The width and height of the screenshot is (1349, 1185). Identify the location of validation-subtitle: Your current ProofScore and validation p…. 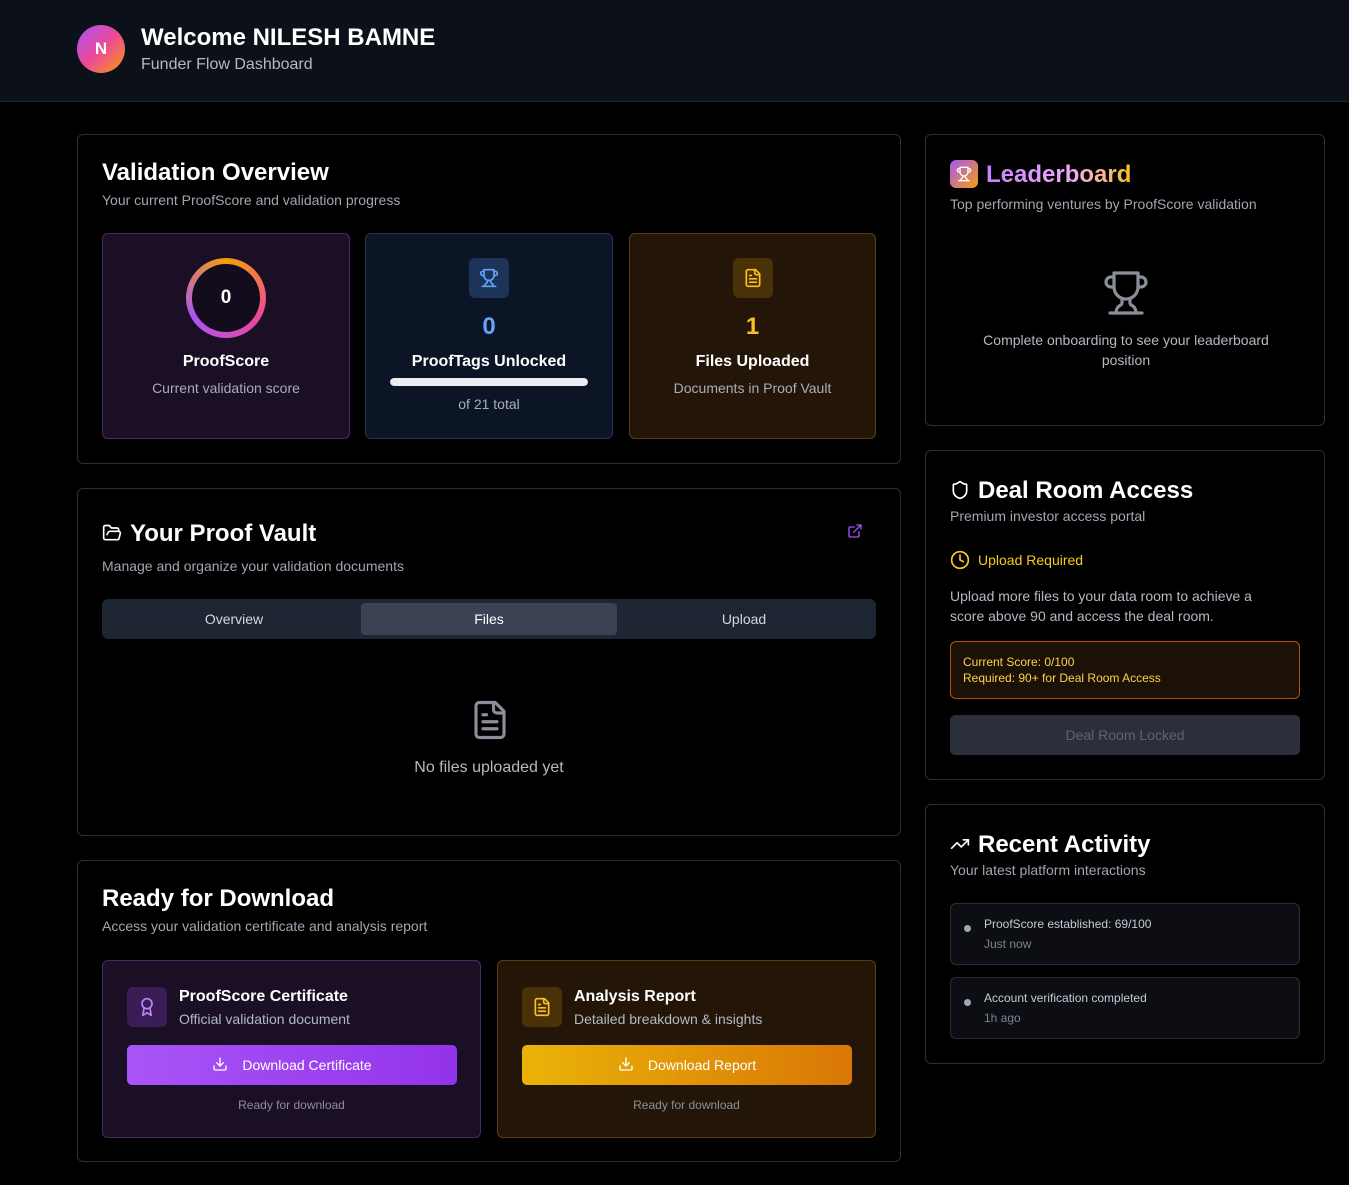
(251, 200).